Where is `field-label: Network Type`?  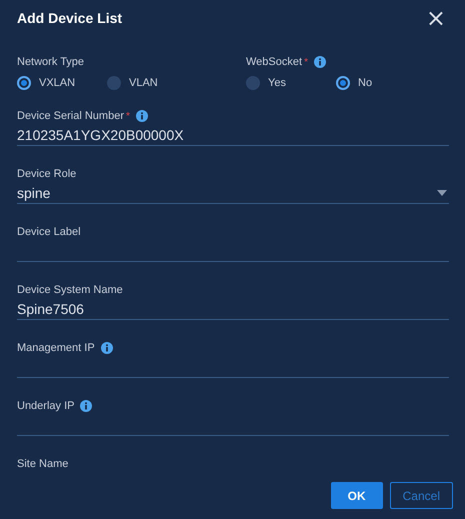 field-label: Network Type is located at coordinates (50, 62).